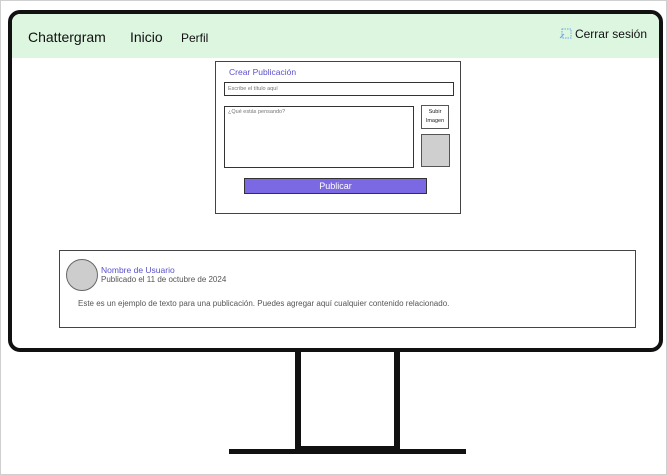  What do you see at coordinates (319, 137) in the screenshot?
I see `post-body-input` at bounding box center [319, 137].